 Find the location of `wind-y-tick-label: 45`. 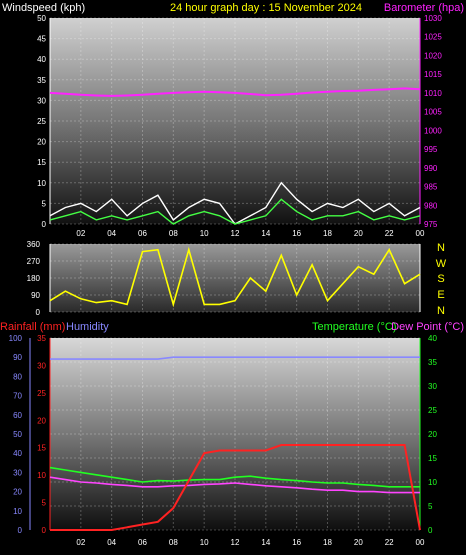

wind-y-tick-label: 45 is located at coordinates (41, 39).